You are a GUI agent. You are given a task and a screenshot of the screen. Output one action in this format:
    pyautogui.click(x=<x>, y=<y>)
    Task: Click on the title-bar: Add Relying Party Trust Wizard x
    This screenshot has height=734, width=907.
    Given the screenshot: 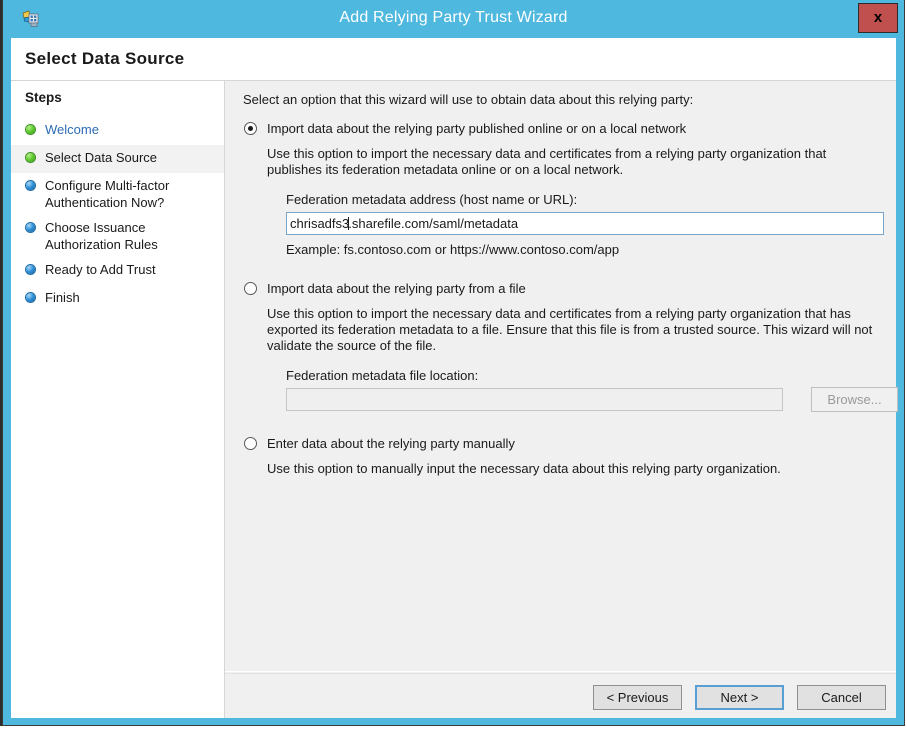 What is the action you would take?
    pyautogui.click(x=453, y=19)
    